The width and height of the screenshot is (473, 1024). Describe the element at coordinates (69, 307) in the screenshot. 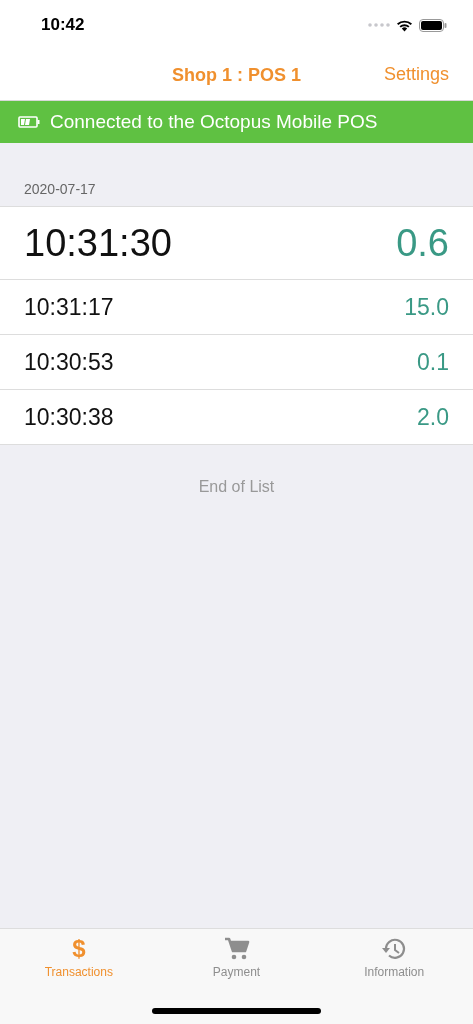

I see `transaction-time: 10:31:17` at that location.